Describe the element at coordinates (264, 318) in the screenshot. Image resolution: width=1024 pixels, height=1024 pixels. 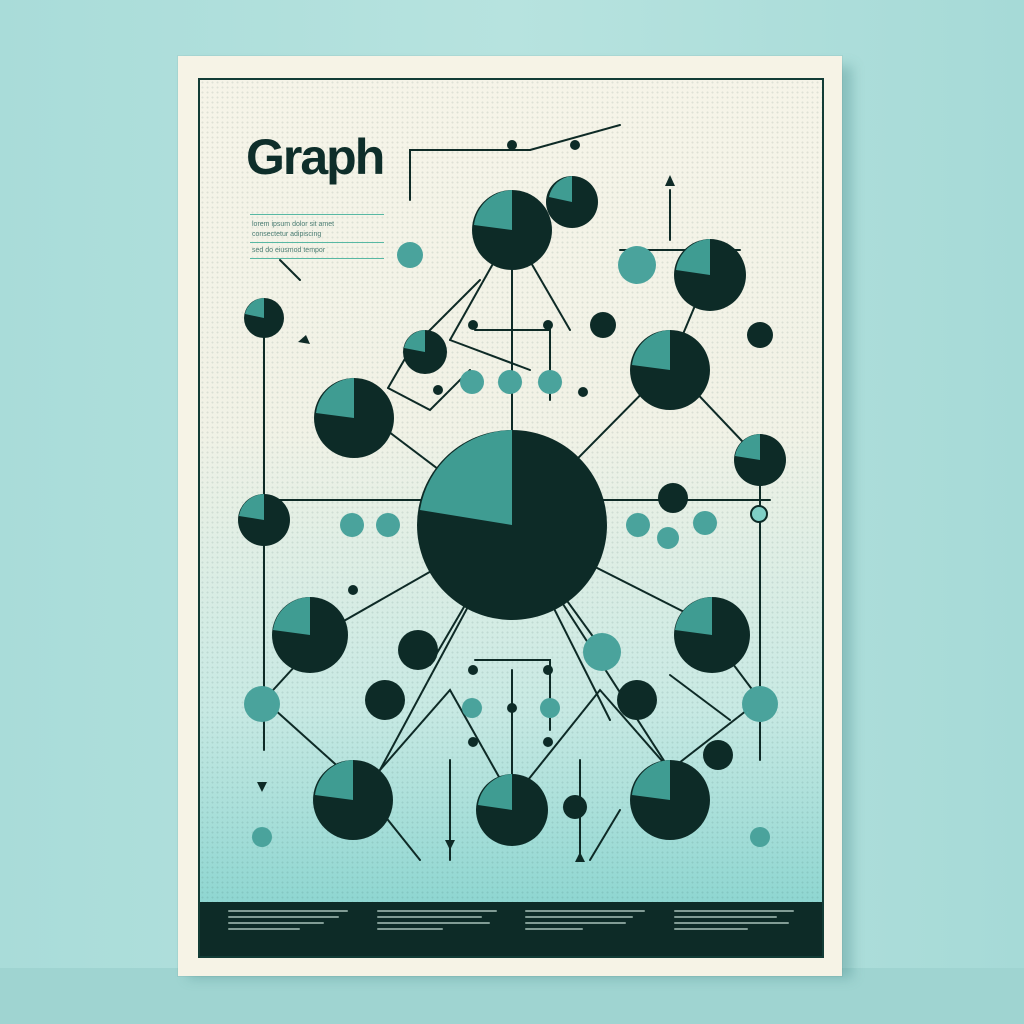
I see `node-left-top-small` at that location.